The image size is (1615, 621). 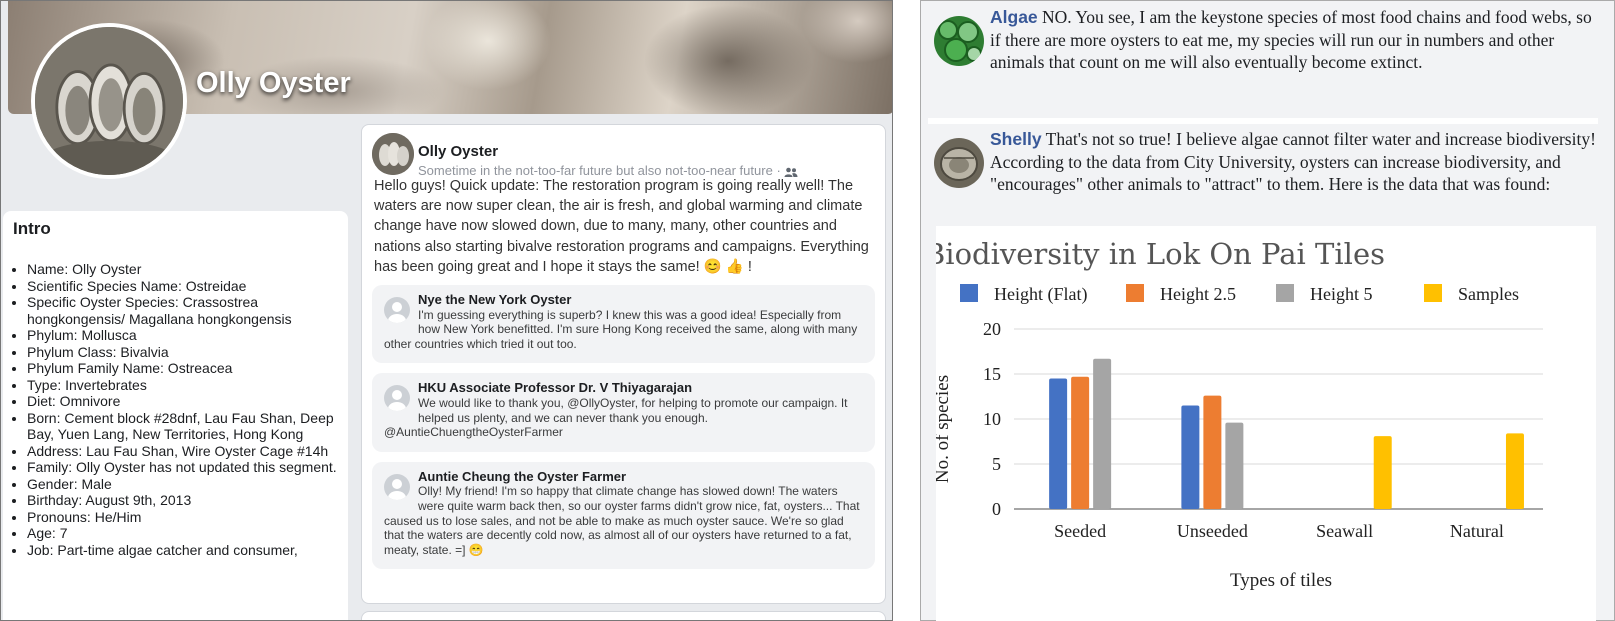 What do you see at coordinates (1281, 580) in the screenshot?
I see `x-axis-label: Types of tiles` at bounding box center [1281, 580].